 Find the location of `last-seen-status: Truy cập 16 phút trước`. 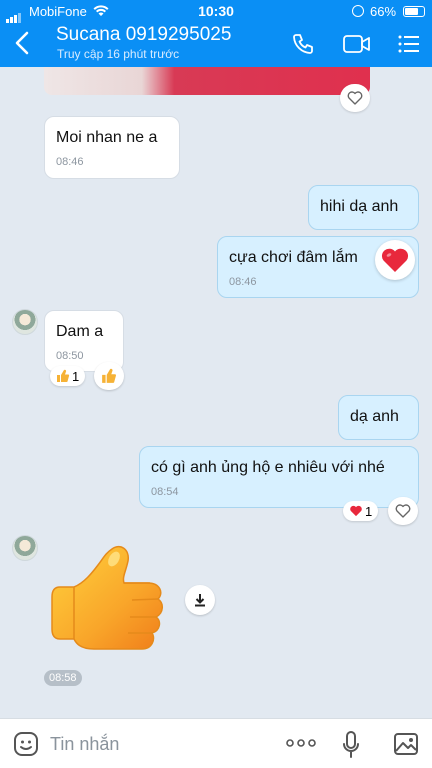

last-seen-status: Truy cập 16 phút trước is located at coordinates (118, 54).